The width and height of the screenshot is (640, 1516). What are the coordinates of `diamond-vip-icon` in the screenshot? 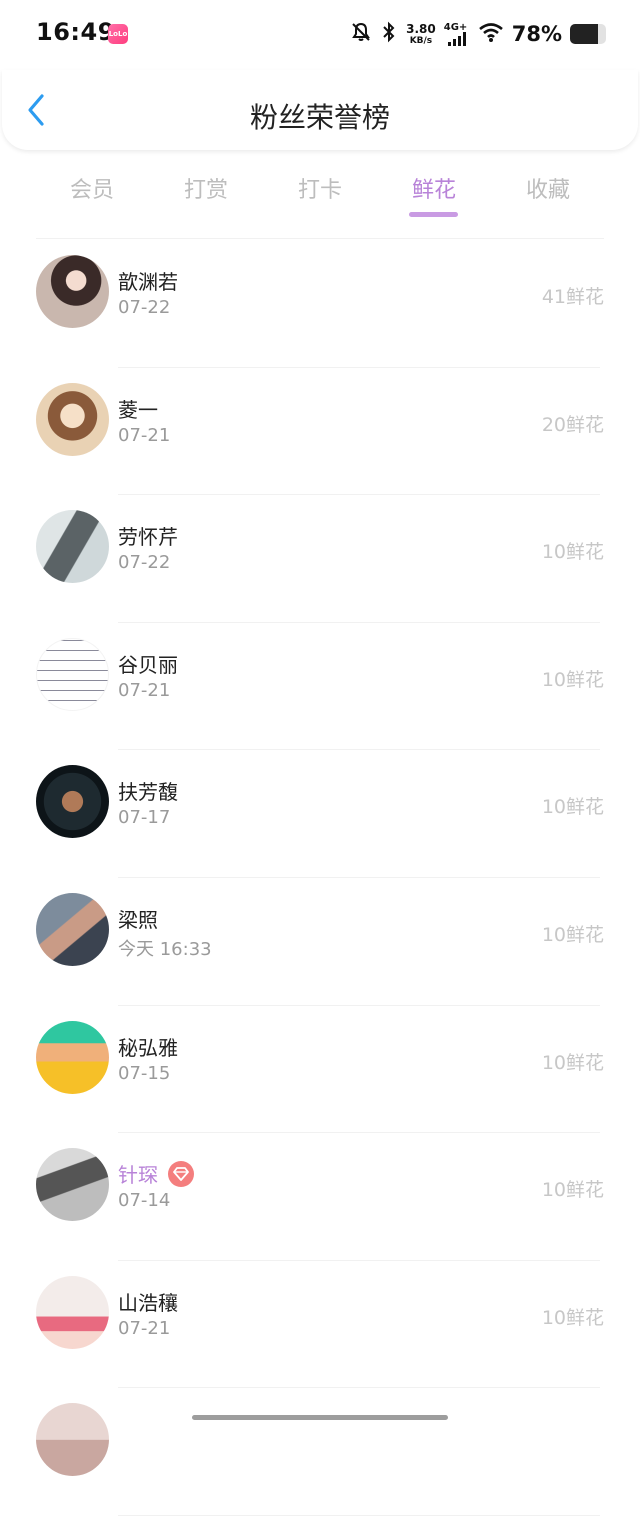 It's located at (181, 1173).